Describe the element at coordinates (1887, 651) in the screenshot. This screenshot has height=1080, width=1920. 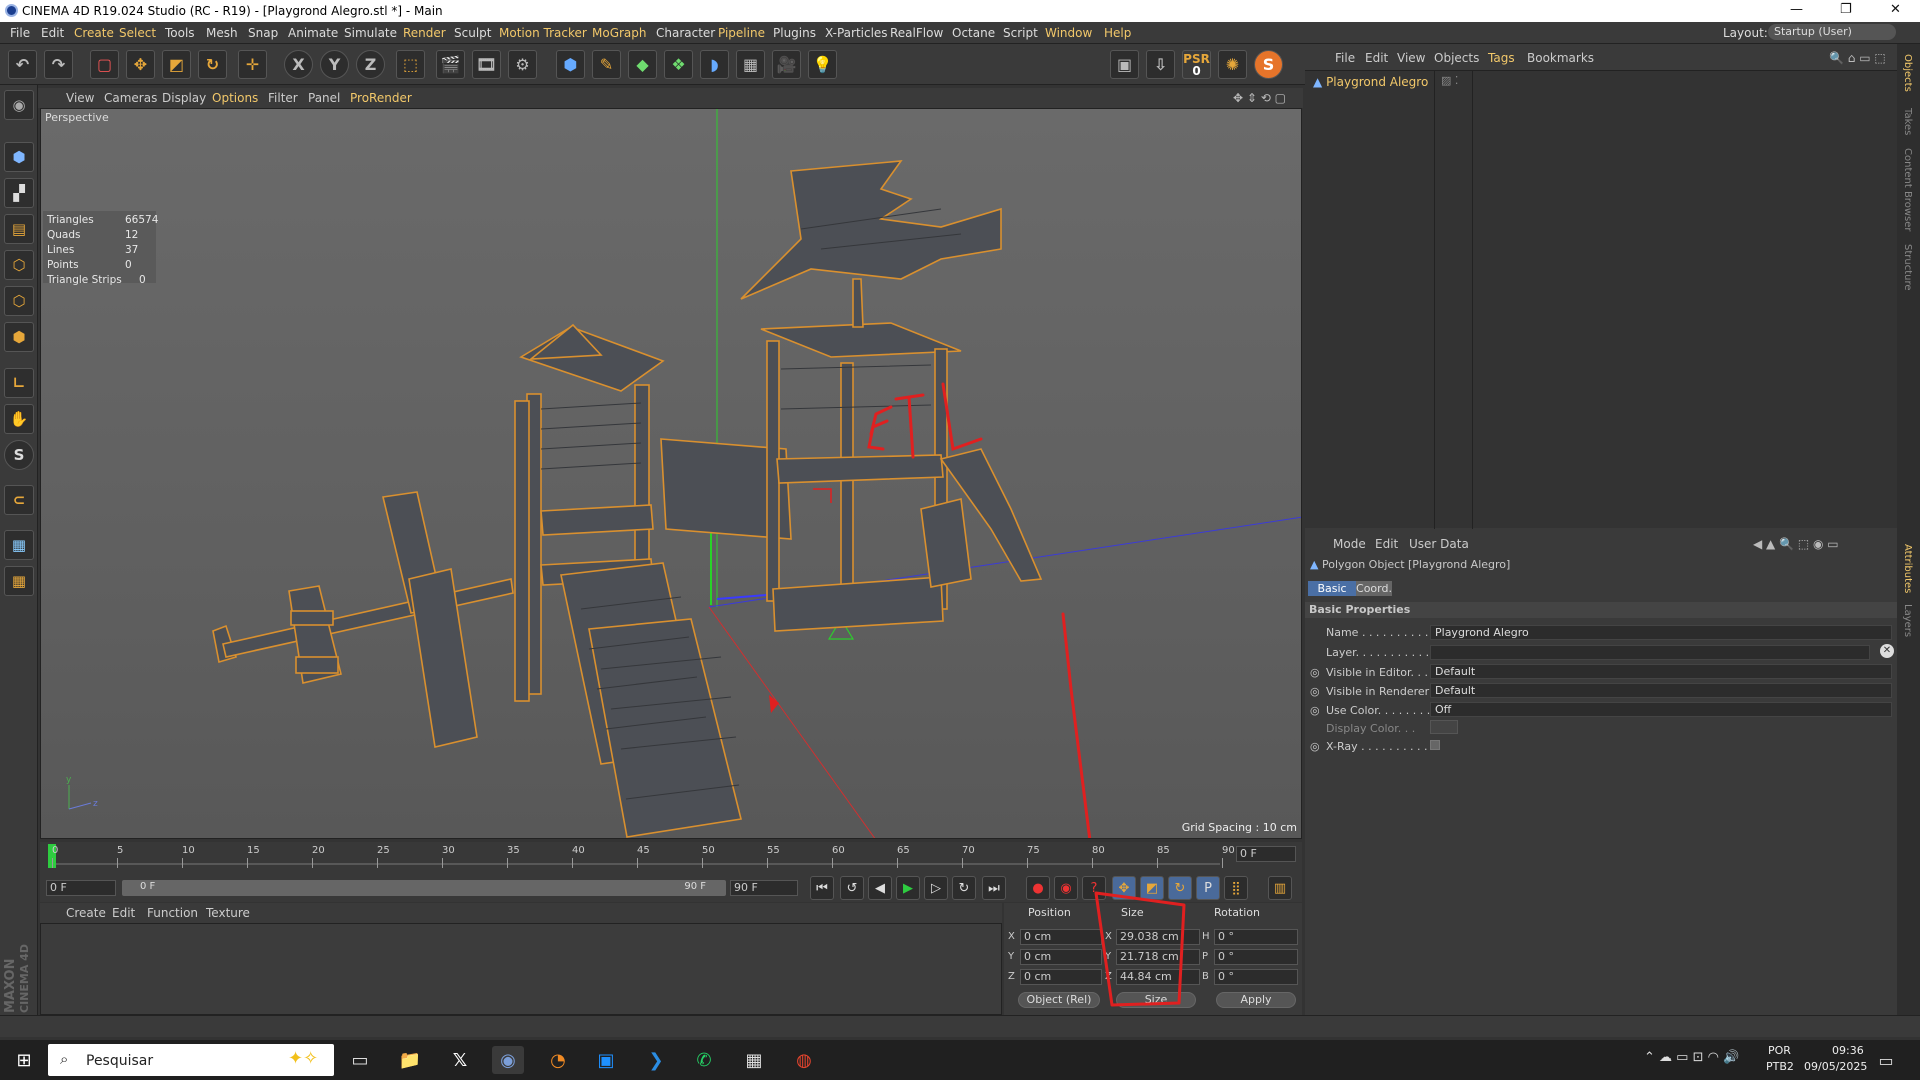
I see `layer-clear-icon: ✕` at that location.